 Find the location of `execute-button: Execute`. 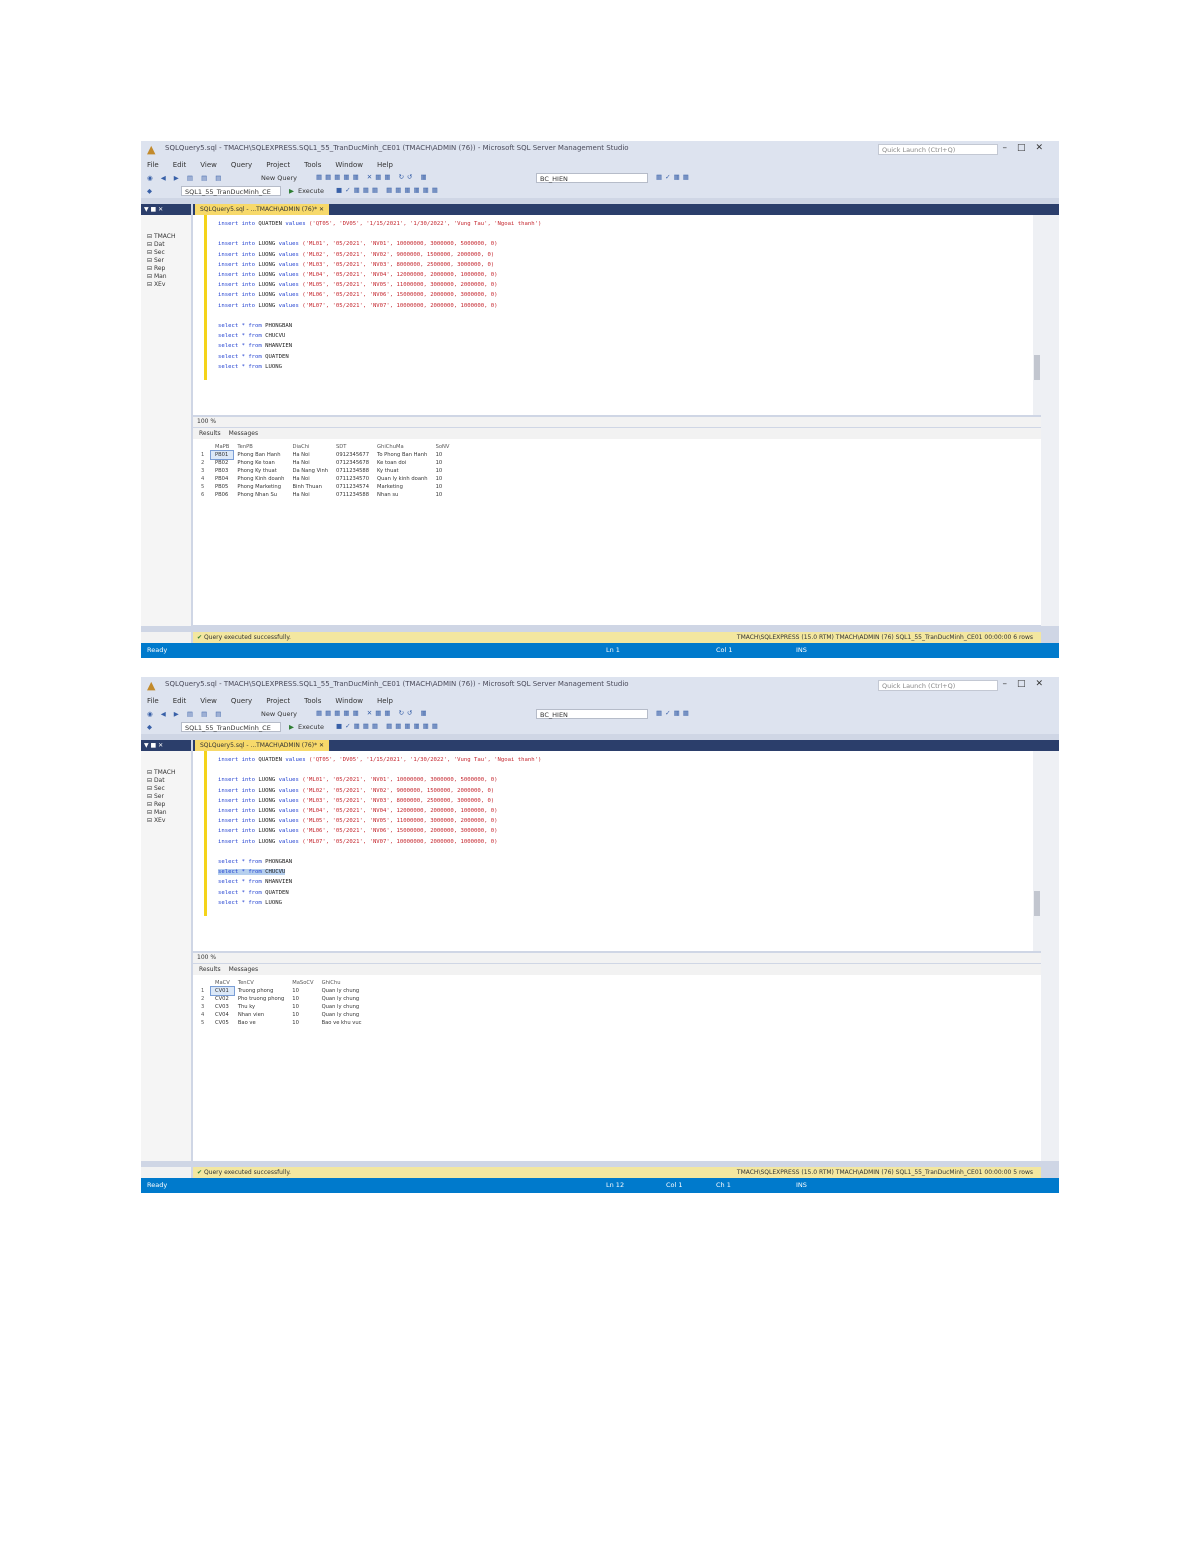

execute-button: Execute is located at coordinates (311, 727).